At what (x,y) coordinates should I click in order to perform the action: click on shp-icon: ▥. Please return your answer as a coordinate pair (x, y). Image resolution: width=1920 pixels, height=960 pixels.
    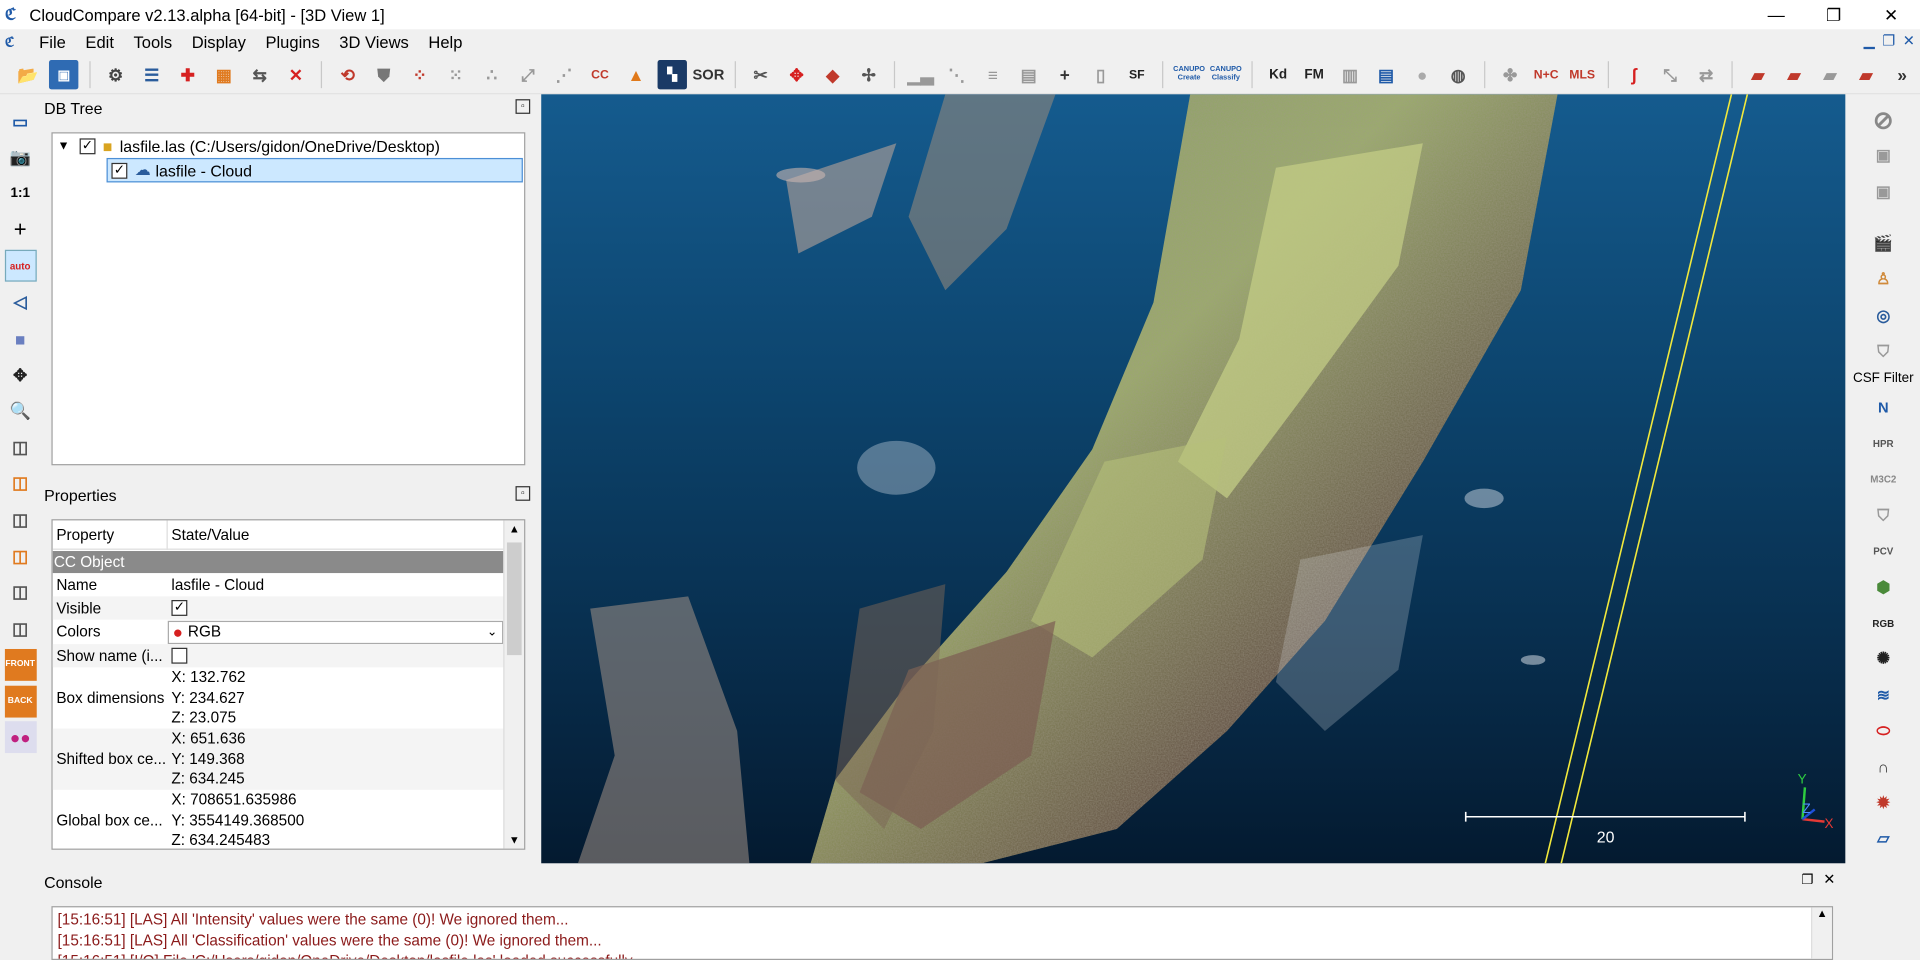
    Looking at the image, I should click on (1350, 74).